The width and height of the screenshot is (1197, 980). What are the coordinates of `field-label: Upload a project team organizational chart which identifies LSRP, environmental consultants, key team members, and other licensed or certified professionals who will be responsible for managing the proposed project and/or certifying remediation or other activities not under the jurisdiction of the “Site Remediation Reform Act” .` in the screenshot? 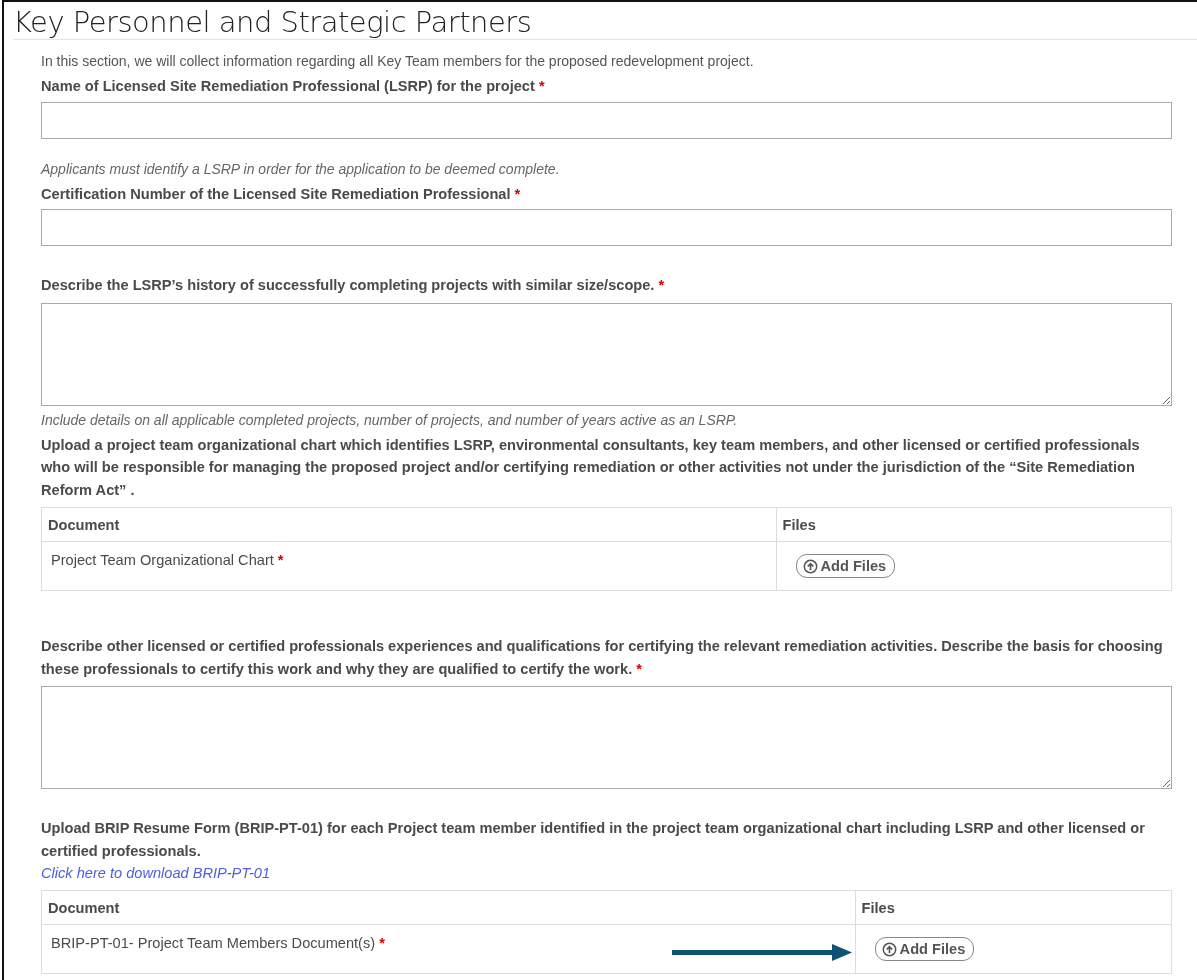 It's located at (591, 467).